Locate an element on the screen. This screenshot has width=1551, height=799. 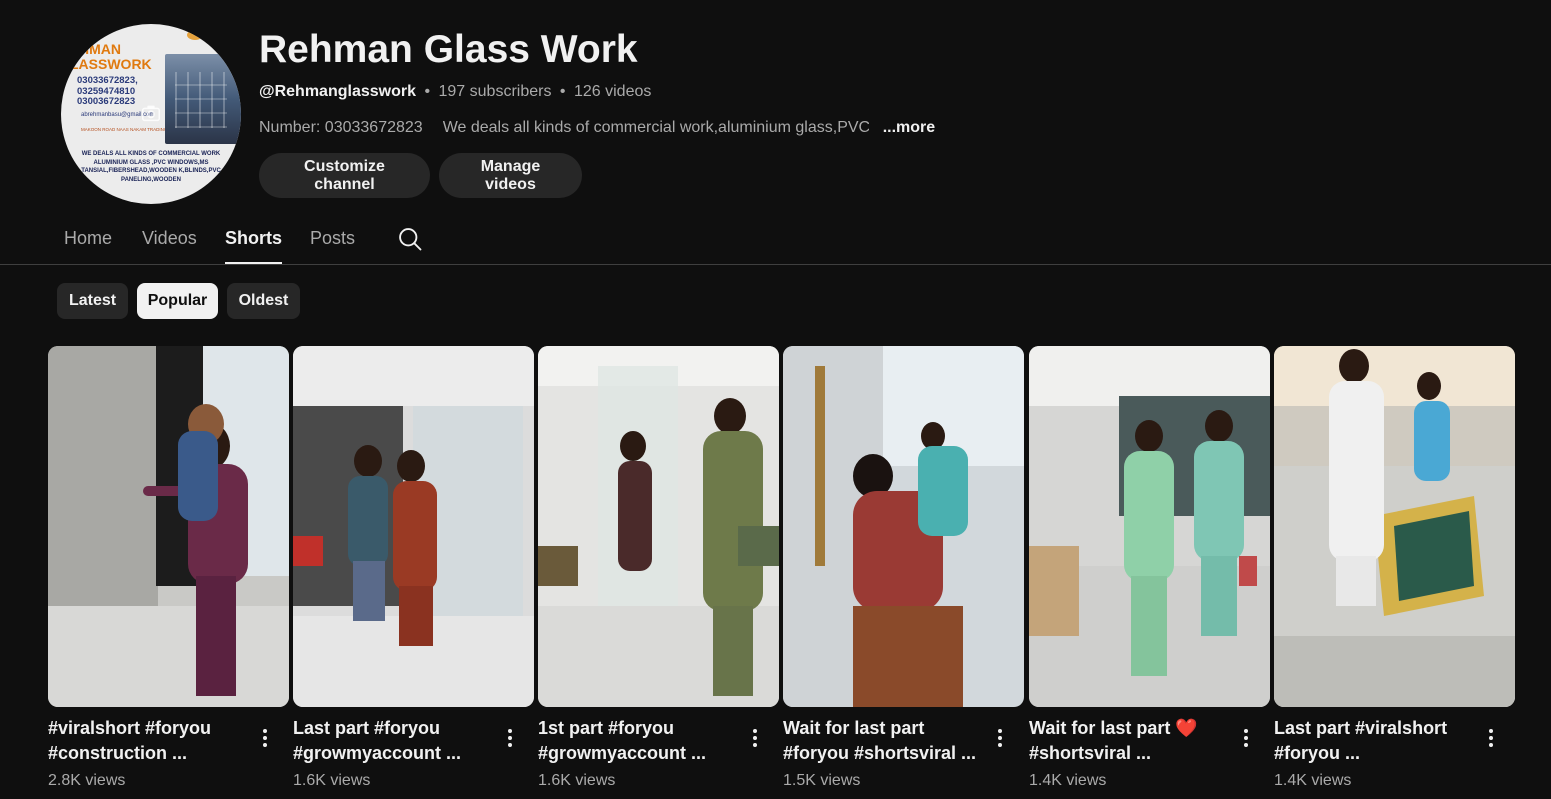
chip-oldest: Oldest is located at coordinates (263, 301).